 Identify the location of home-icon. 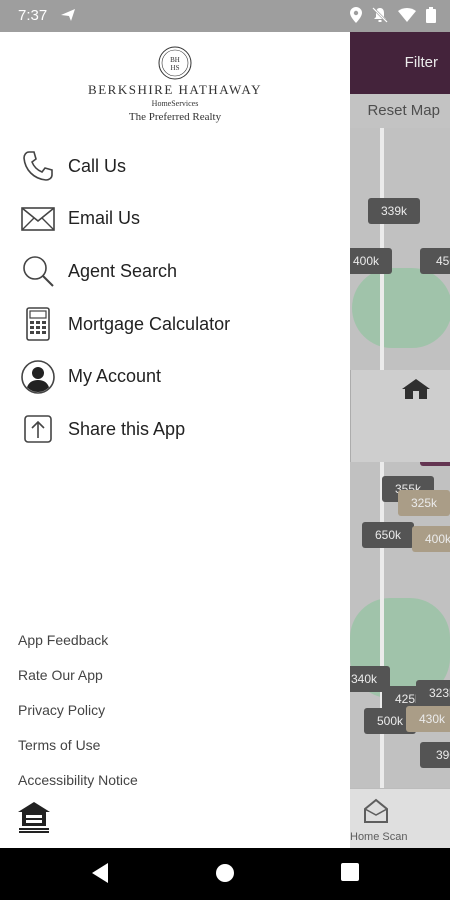
(225, 875).